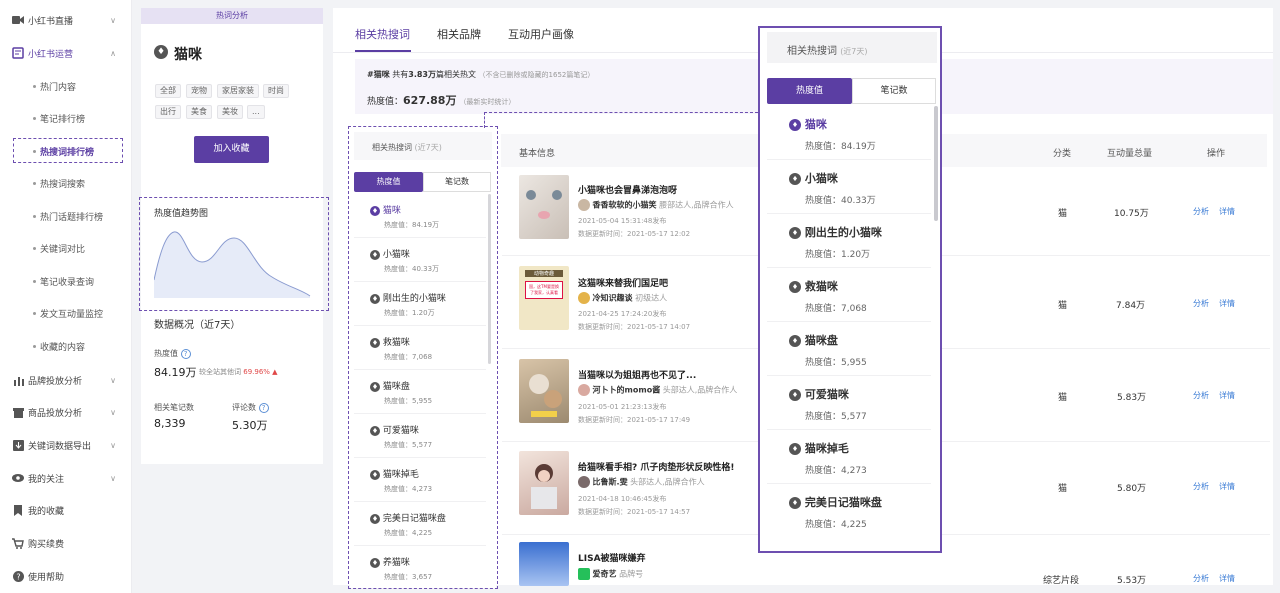  I want to click on note-title: LISA被猫咪嫌弃, so click(612, 557).